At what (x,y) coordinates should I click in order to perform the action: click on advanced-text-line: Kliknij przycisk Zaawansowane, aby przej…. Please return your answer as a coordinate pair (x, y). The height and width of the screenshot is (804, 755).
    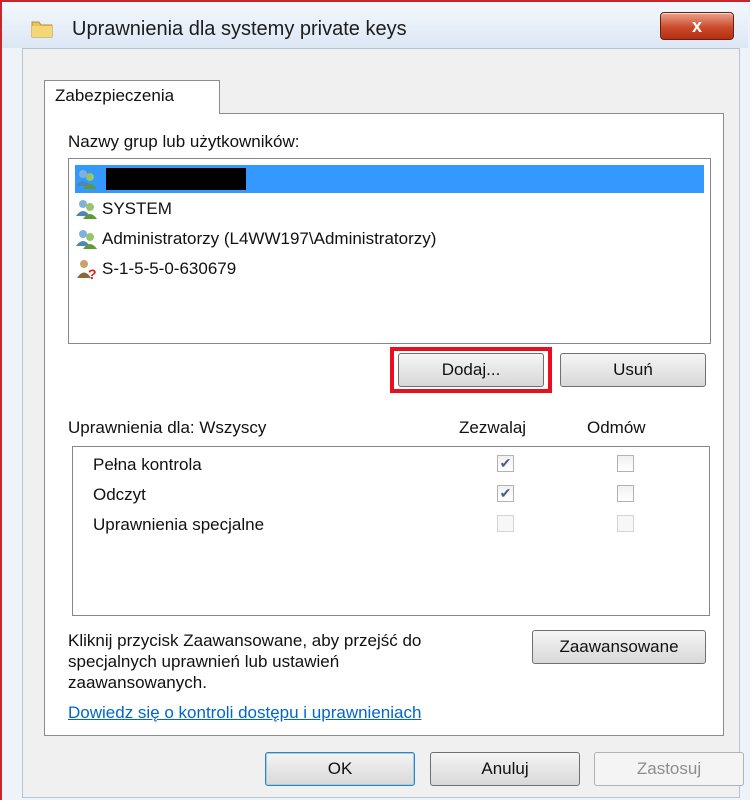
    Looking at the image, I should click on (245, 640).